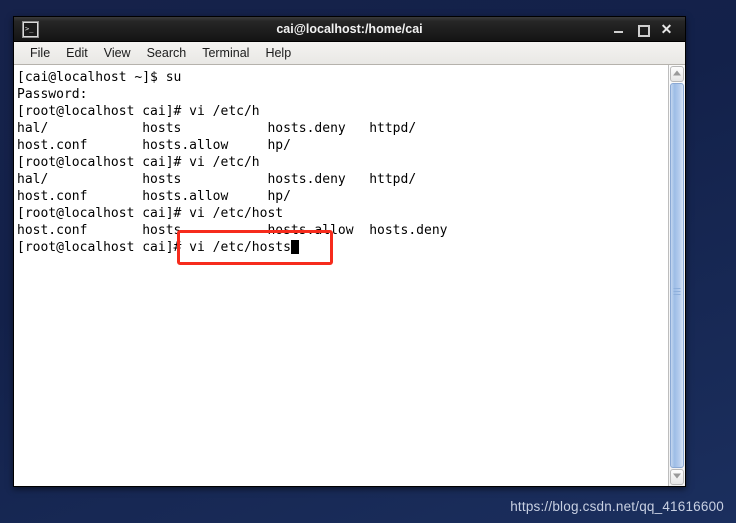  Describe the element at coordinates (225, 53) in the screenshot. I see `menu-item-terminal: Terminal` at that location.